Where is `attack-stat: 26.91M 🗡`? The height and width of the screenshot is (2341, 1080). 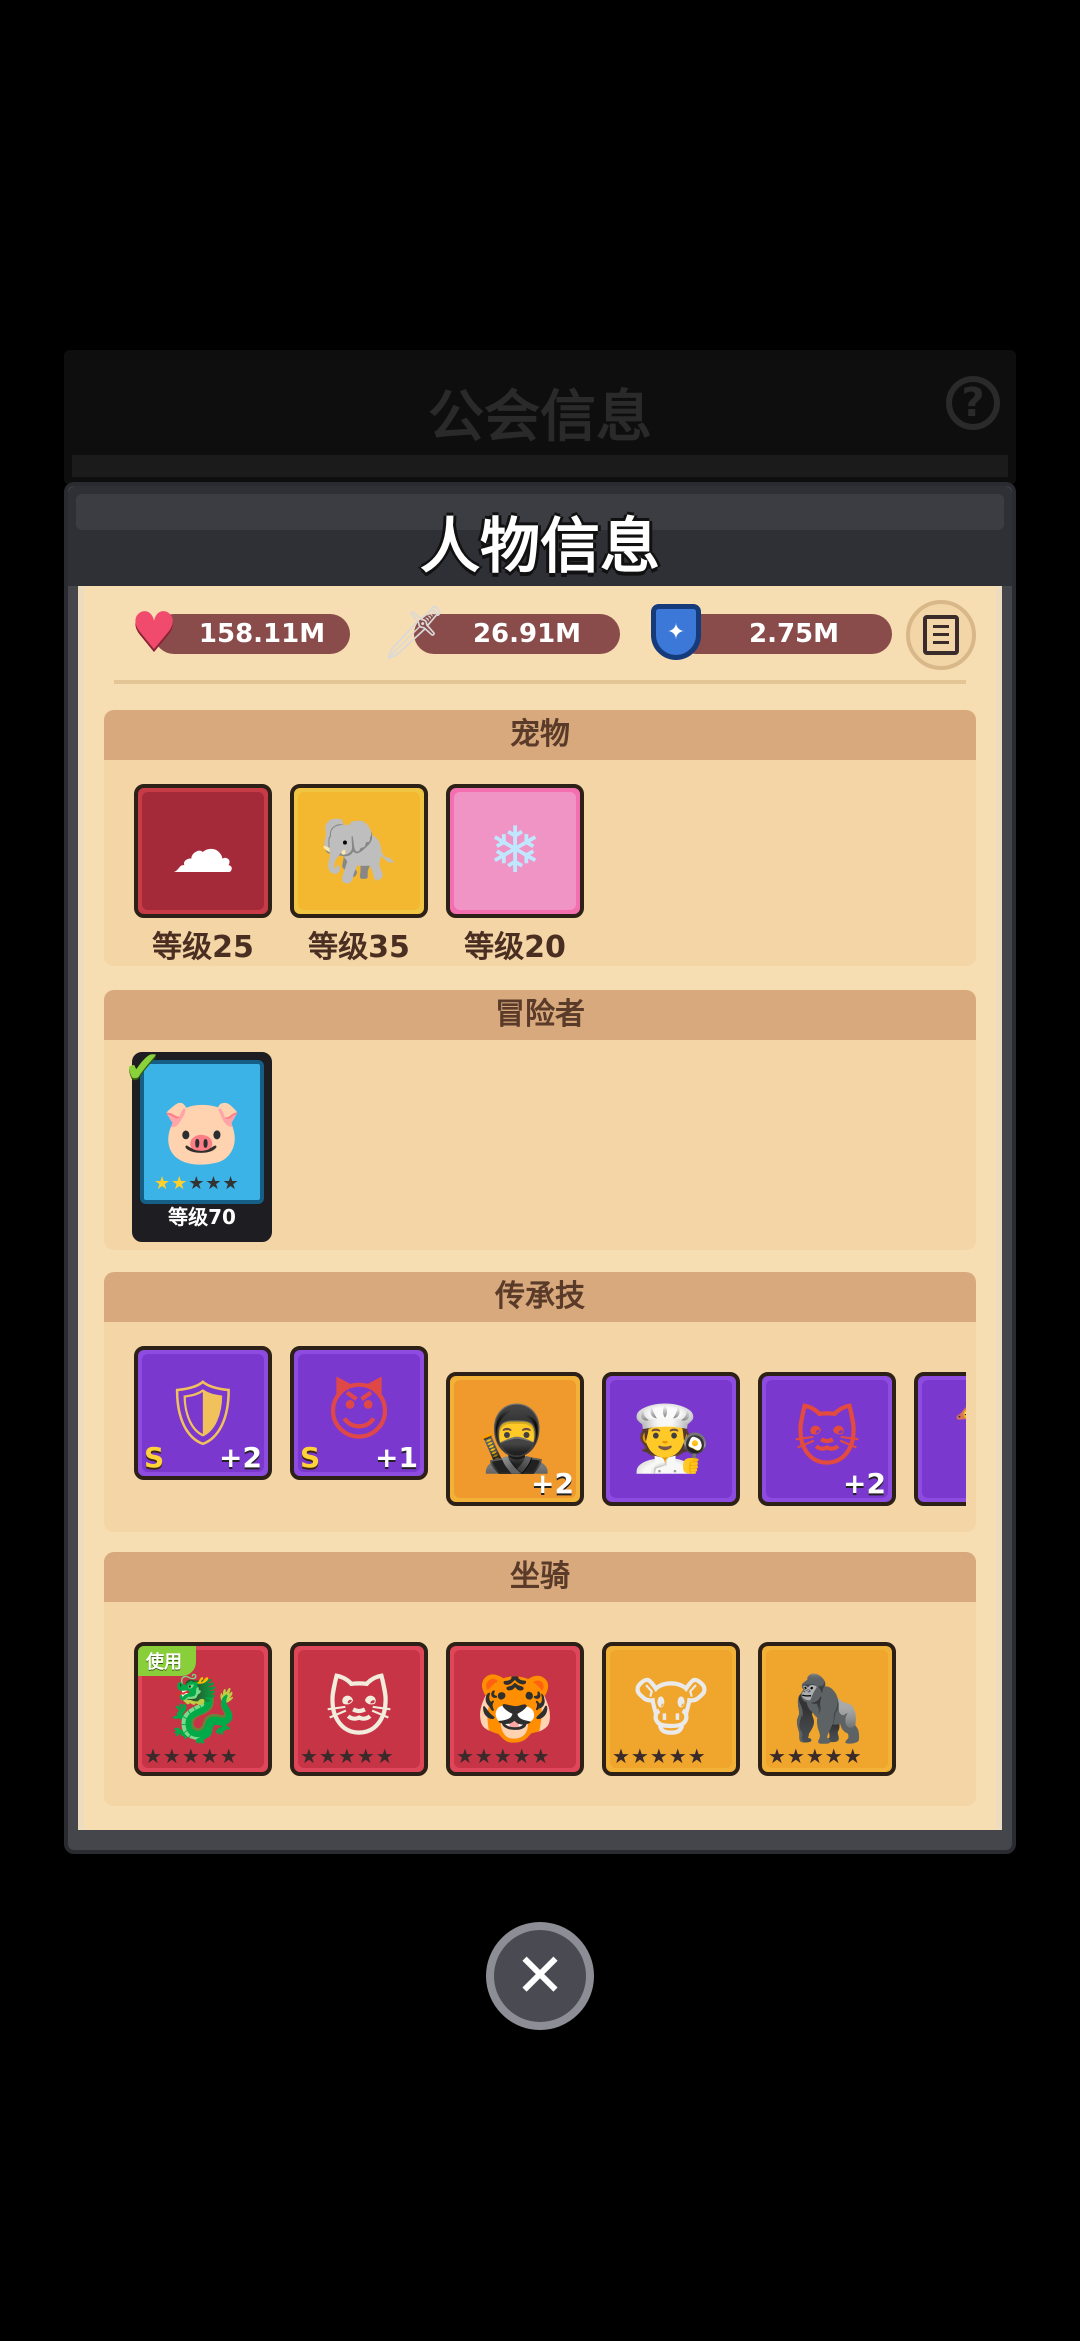 attack-stat: 26.91M 🗡 is located at coordinates (507, 633).